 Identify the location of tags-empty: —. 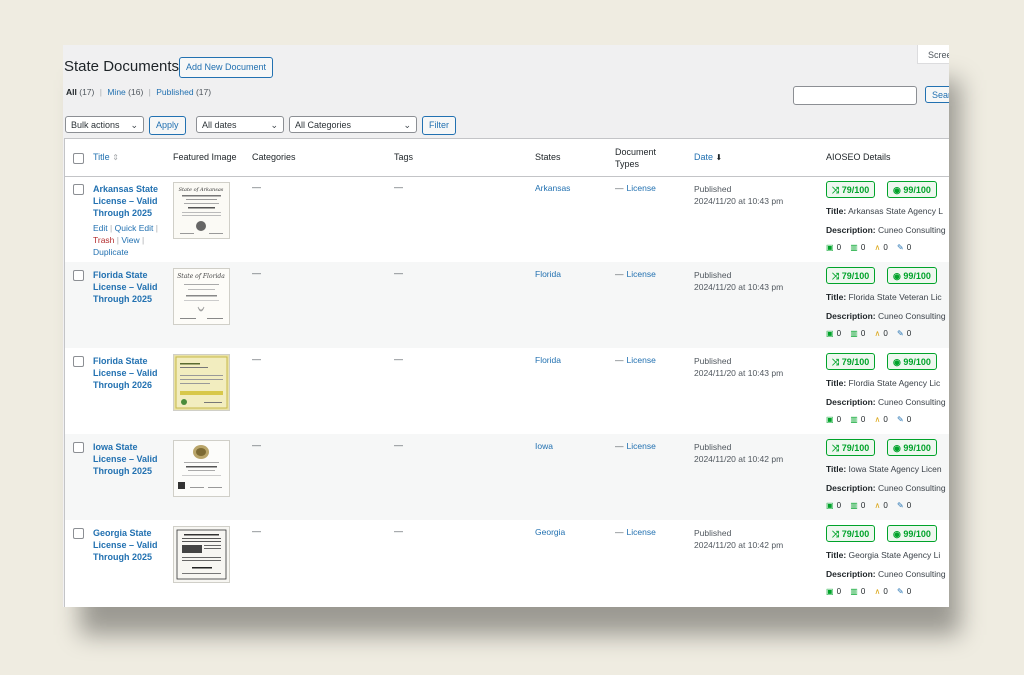
(398, 531).